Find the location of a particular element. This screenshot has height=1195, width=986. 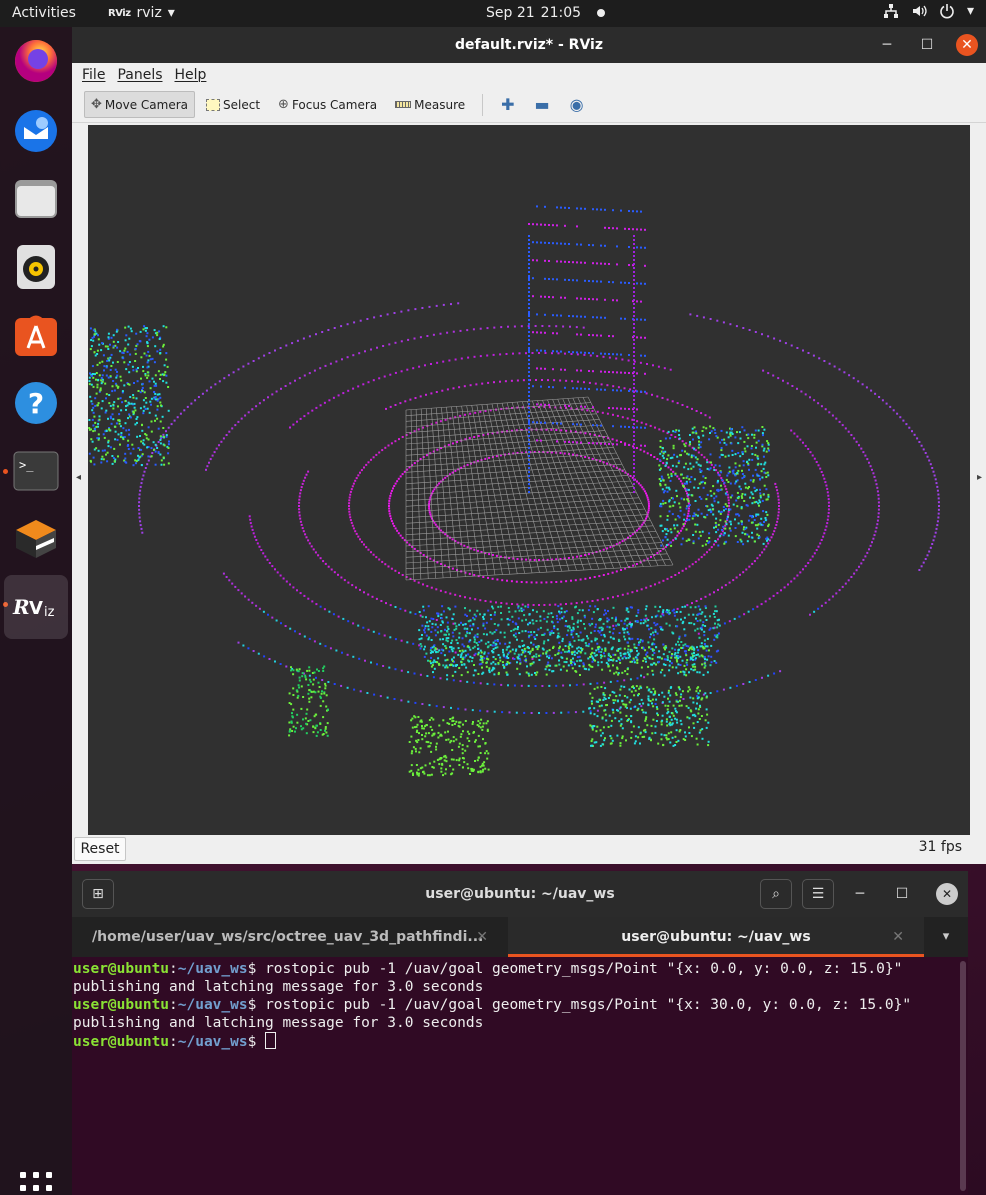

focus-camera-tool: ⊕ Focus Camera is located at coordinates (327, 104).